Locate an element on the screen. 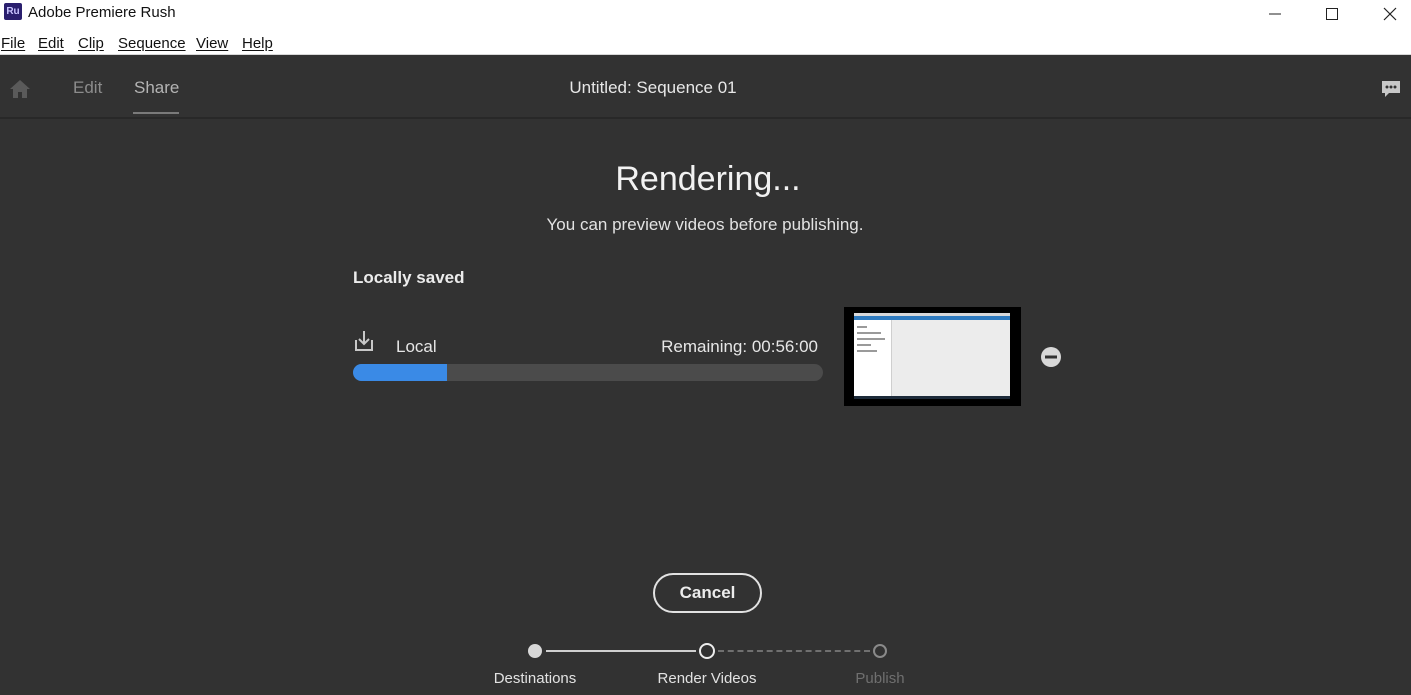 Image resolution: width=1411 pixels, height=695 pixels. menu-help: Help is located at coordinates (257, 43).